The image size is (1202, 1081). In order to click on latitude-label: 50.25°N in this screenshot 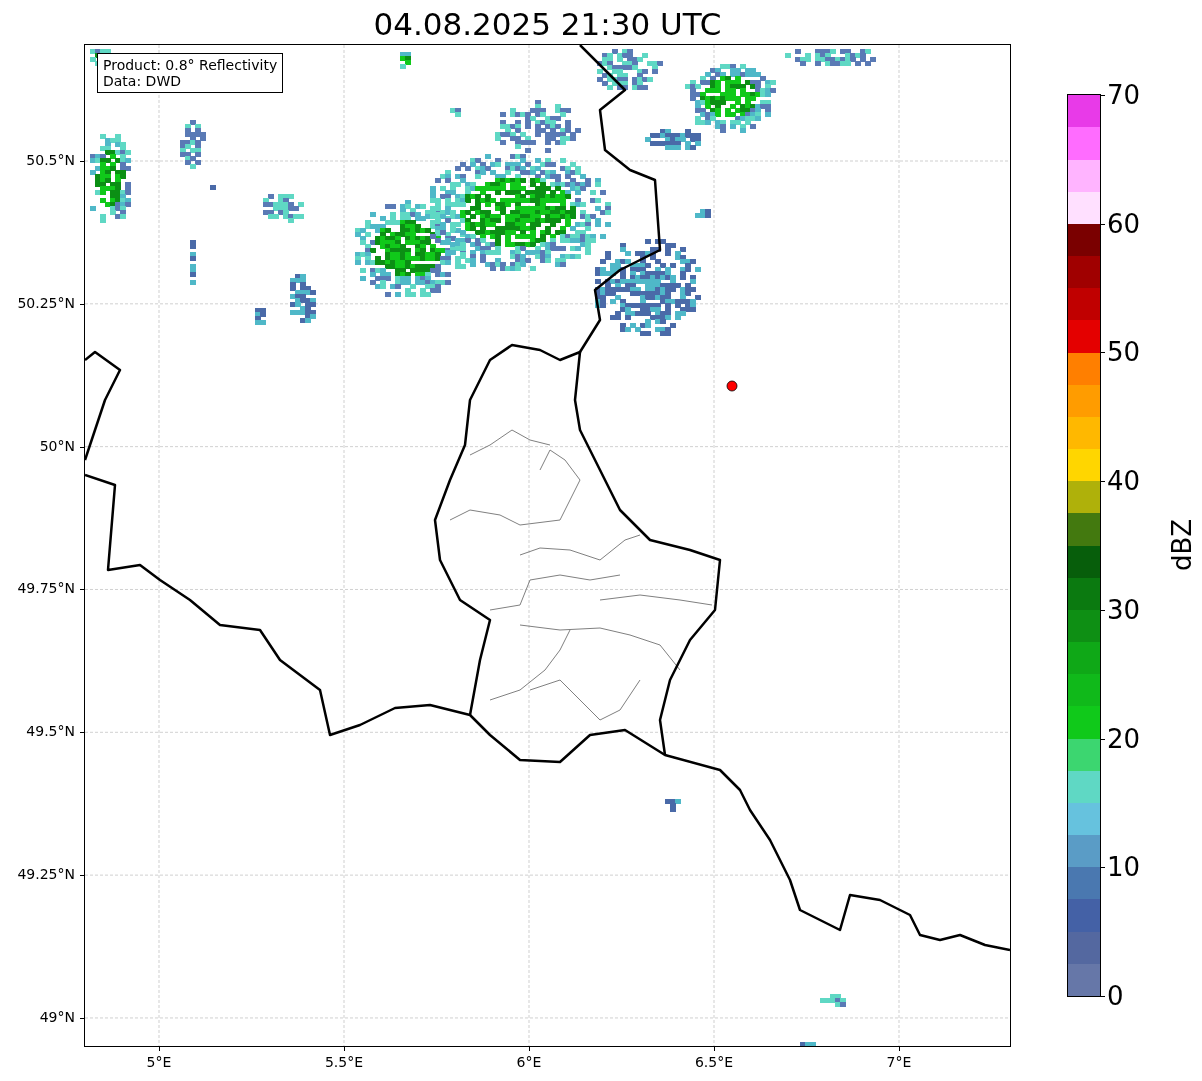, I will do `click(46, 302)`.